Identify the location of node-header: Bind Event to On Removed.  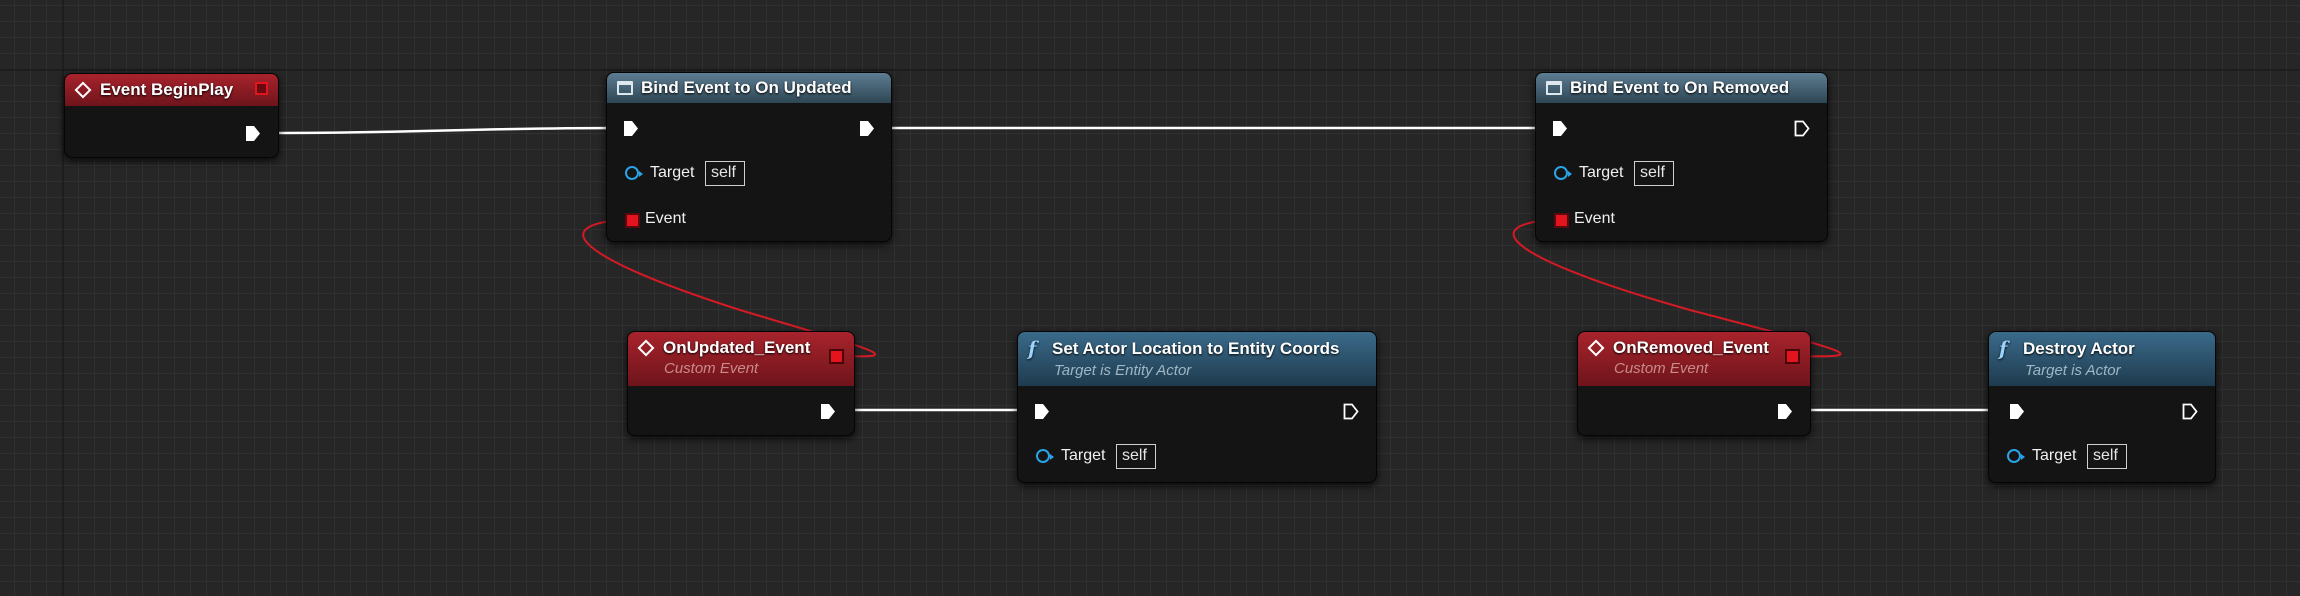
(1681, 88).